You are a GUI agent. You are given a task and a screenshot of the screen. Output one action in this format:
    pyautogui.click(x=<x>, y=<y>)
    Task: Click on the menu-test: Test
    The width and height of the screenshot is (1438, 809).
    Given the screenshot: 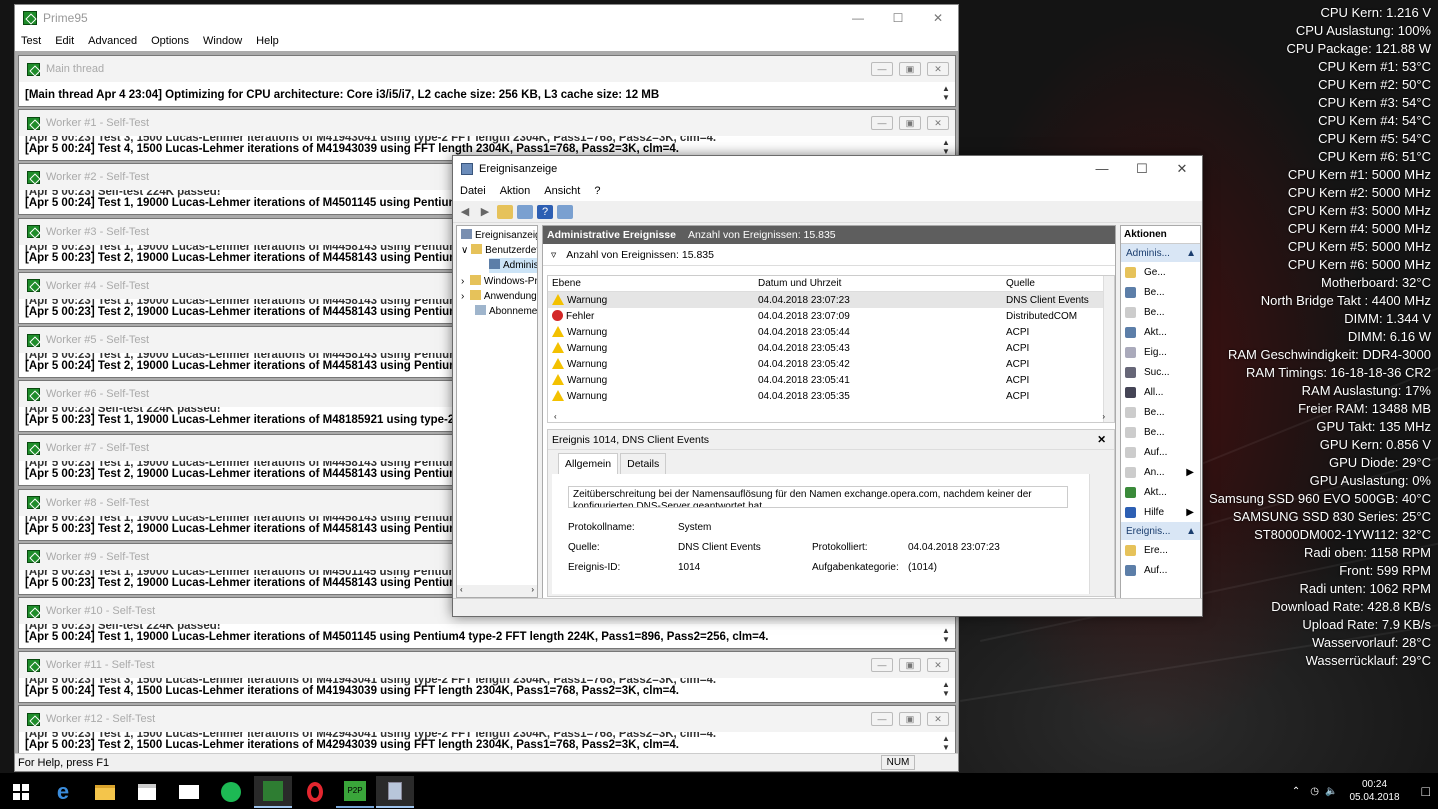 What is the action you would take?
    pyautogui.click(x=31, y=41)
    